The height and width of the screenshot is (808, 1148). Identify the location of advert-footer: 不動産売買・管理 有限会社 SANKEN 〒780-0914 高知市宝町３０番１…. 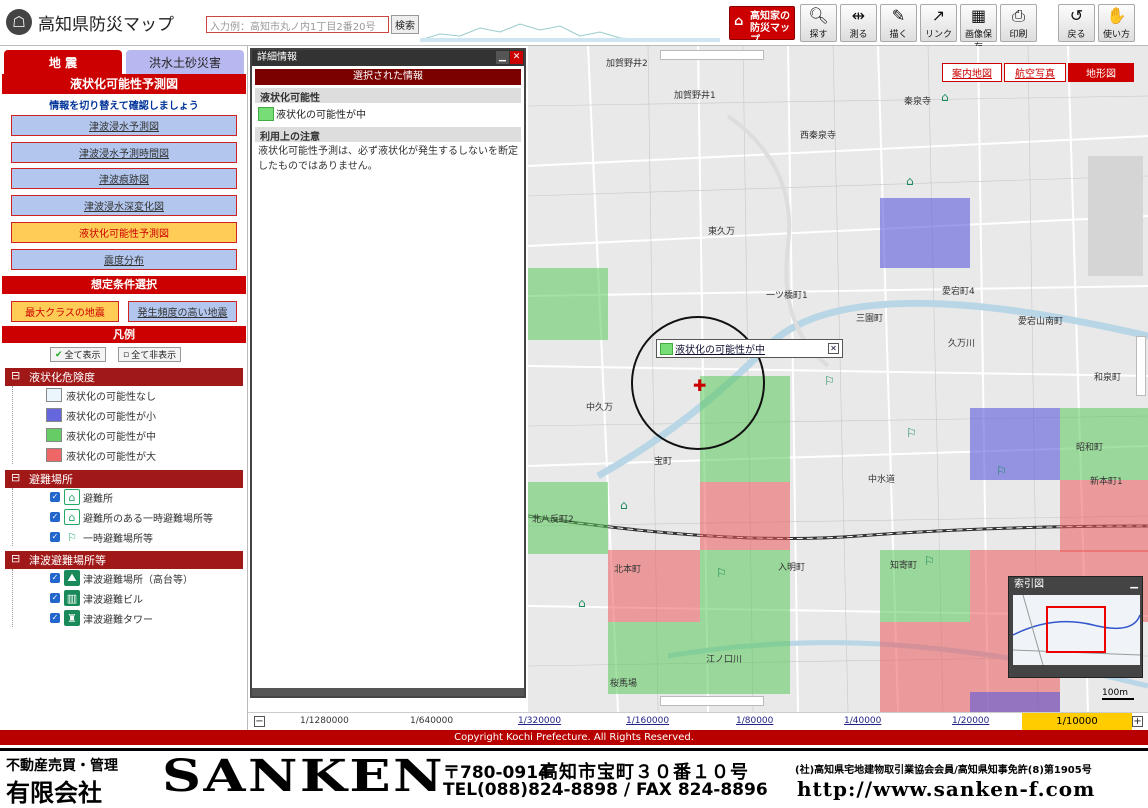
(574, 777).